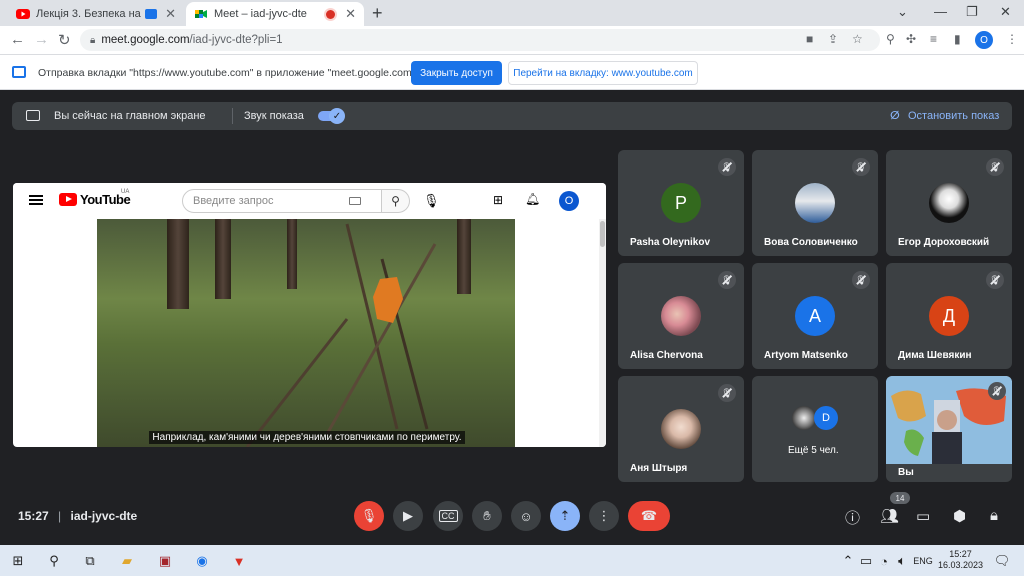 This screenshot has width=1024, height=576. What do you see at coordinates (935, 355) in the screenshot?
I see `participant-name: Дима Шевякин` at bounding box center [935, 355].